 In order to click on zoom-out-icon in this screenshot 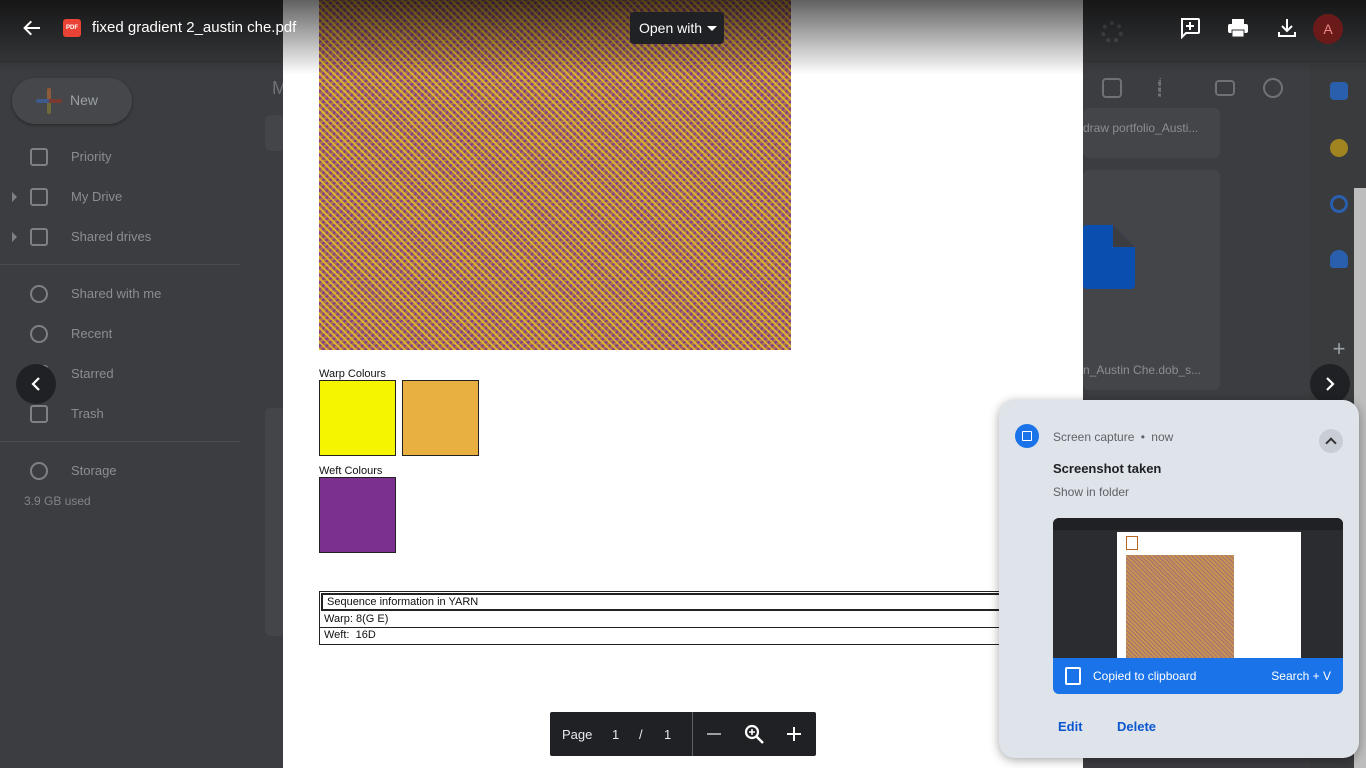, I will do `click(714, 734)`.